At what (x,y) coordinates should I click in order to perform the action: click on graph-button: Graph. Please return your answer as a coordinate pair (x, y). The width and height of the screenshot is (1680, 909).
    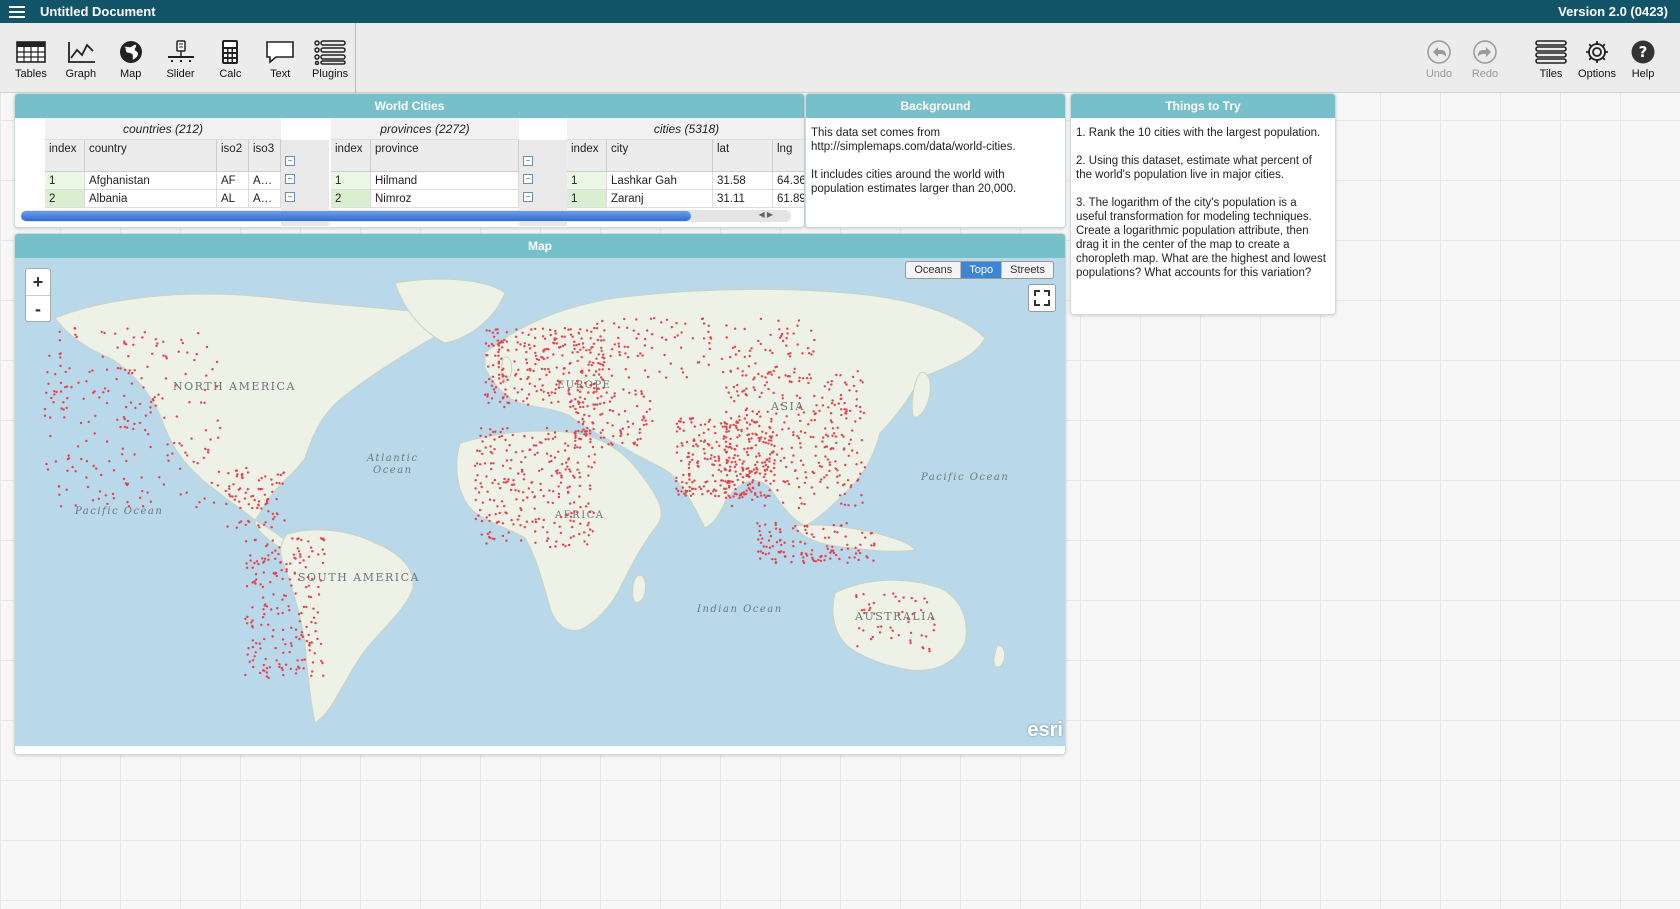
    Looking at the image, I should click on (81, 58).